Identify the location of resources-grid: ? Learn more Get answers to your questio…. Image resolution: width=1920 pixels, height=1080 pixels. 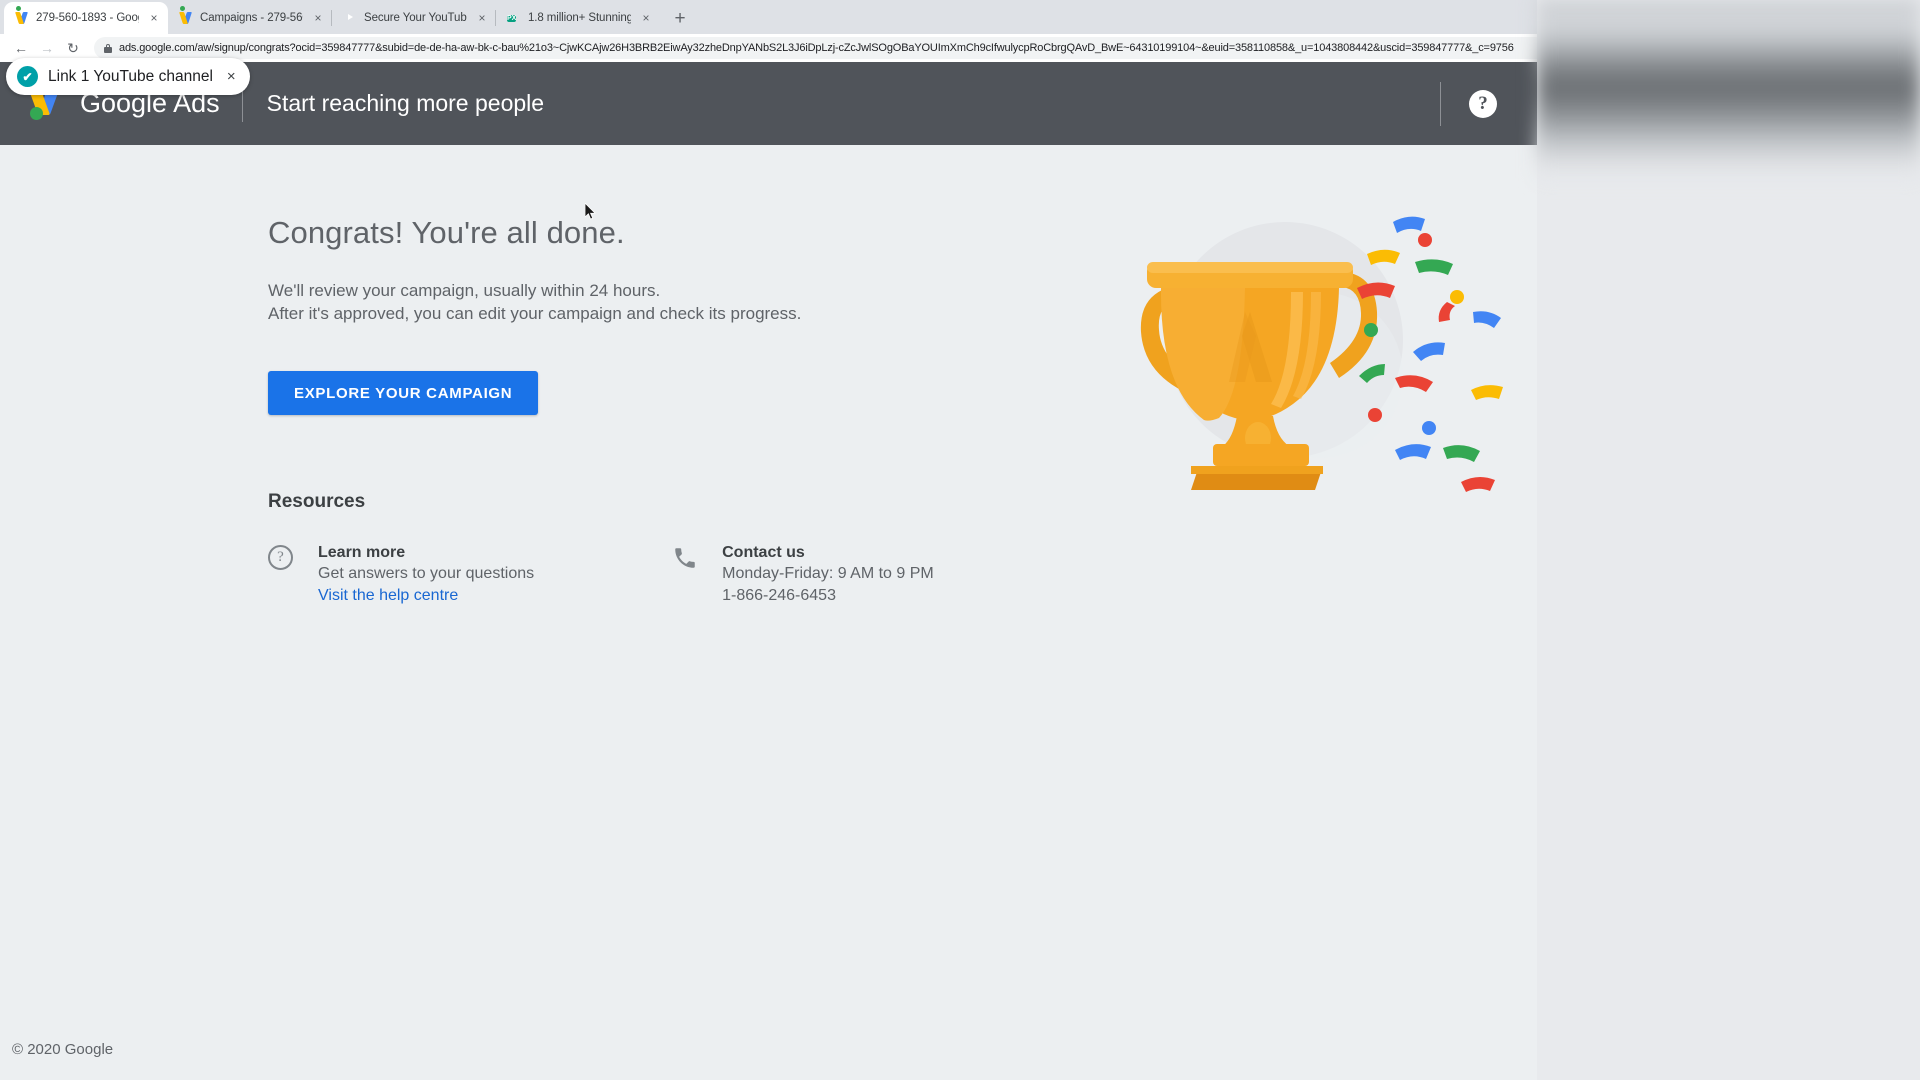
(793, 574).